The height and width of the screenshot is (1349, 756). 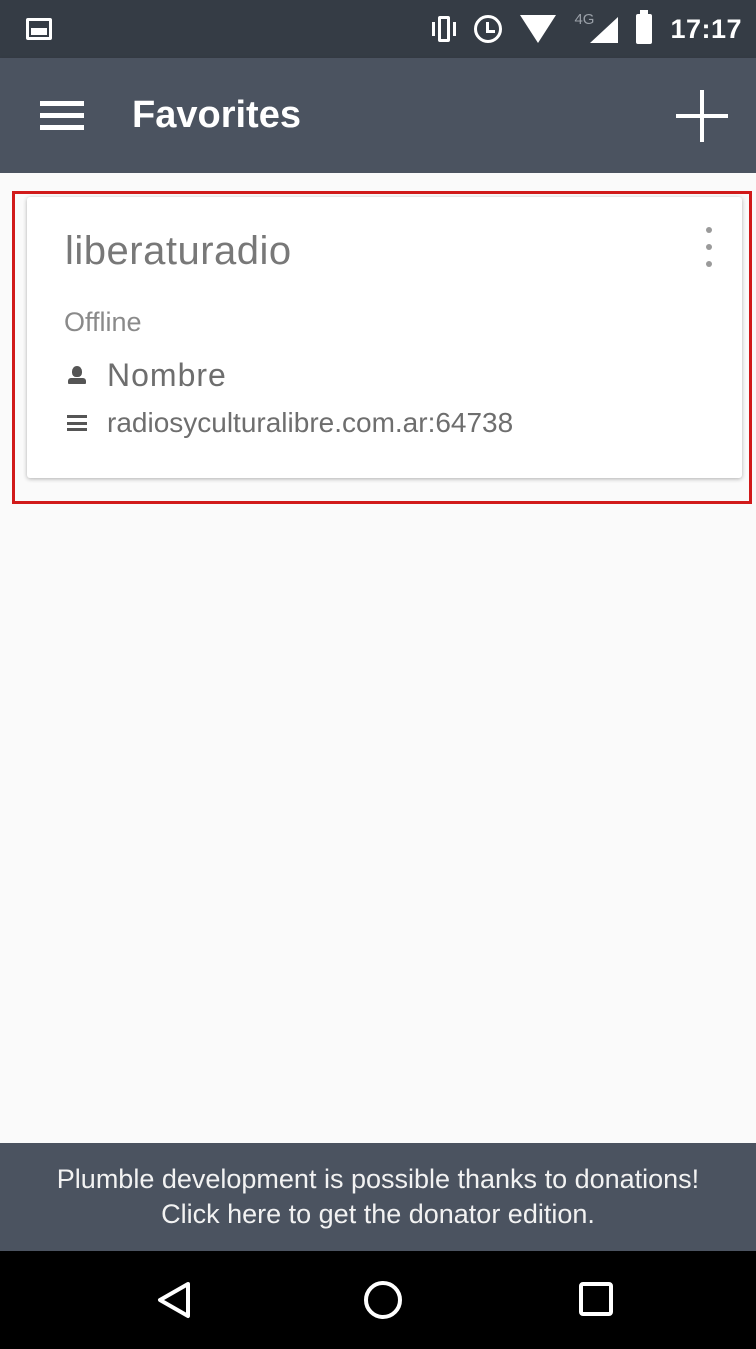 I want to click on page-title: Favorites, so click(x=216, y=115).